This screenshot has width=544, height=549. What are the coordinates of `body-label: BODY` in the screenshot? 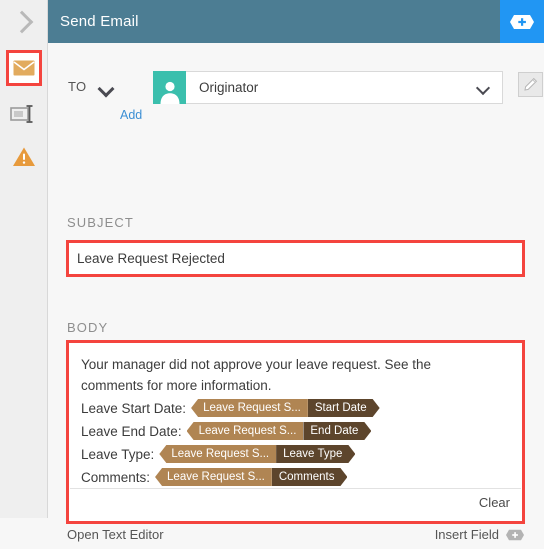 It's located at (88, 327).